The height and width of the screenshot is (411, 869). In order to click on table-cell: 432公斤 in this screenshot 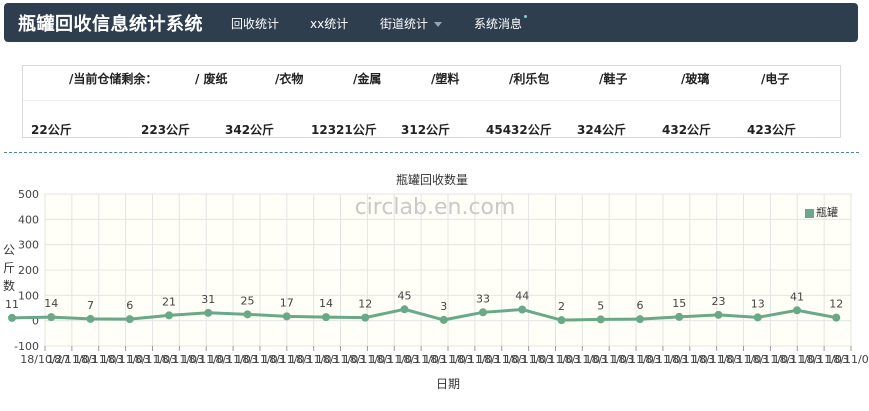, I will do `click(687, 130)`.